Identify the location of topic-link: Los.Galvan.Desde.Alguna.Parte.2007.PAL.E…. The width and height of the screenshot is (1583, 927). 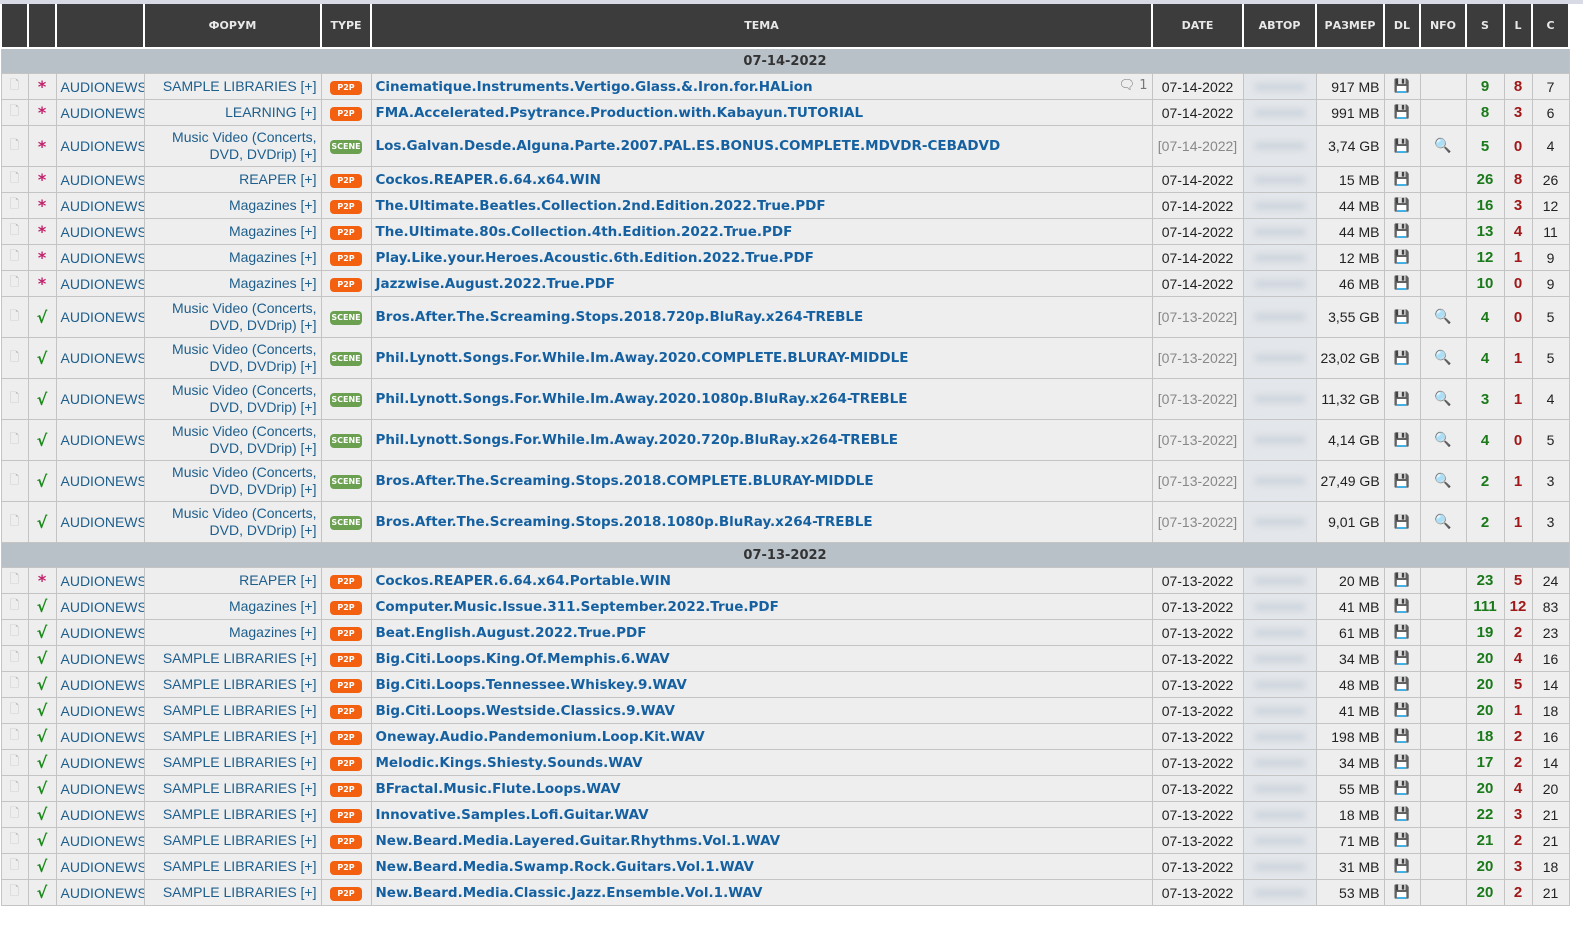
(688, 146).